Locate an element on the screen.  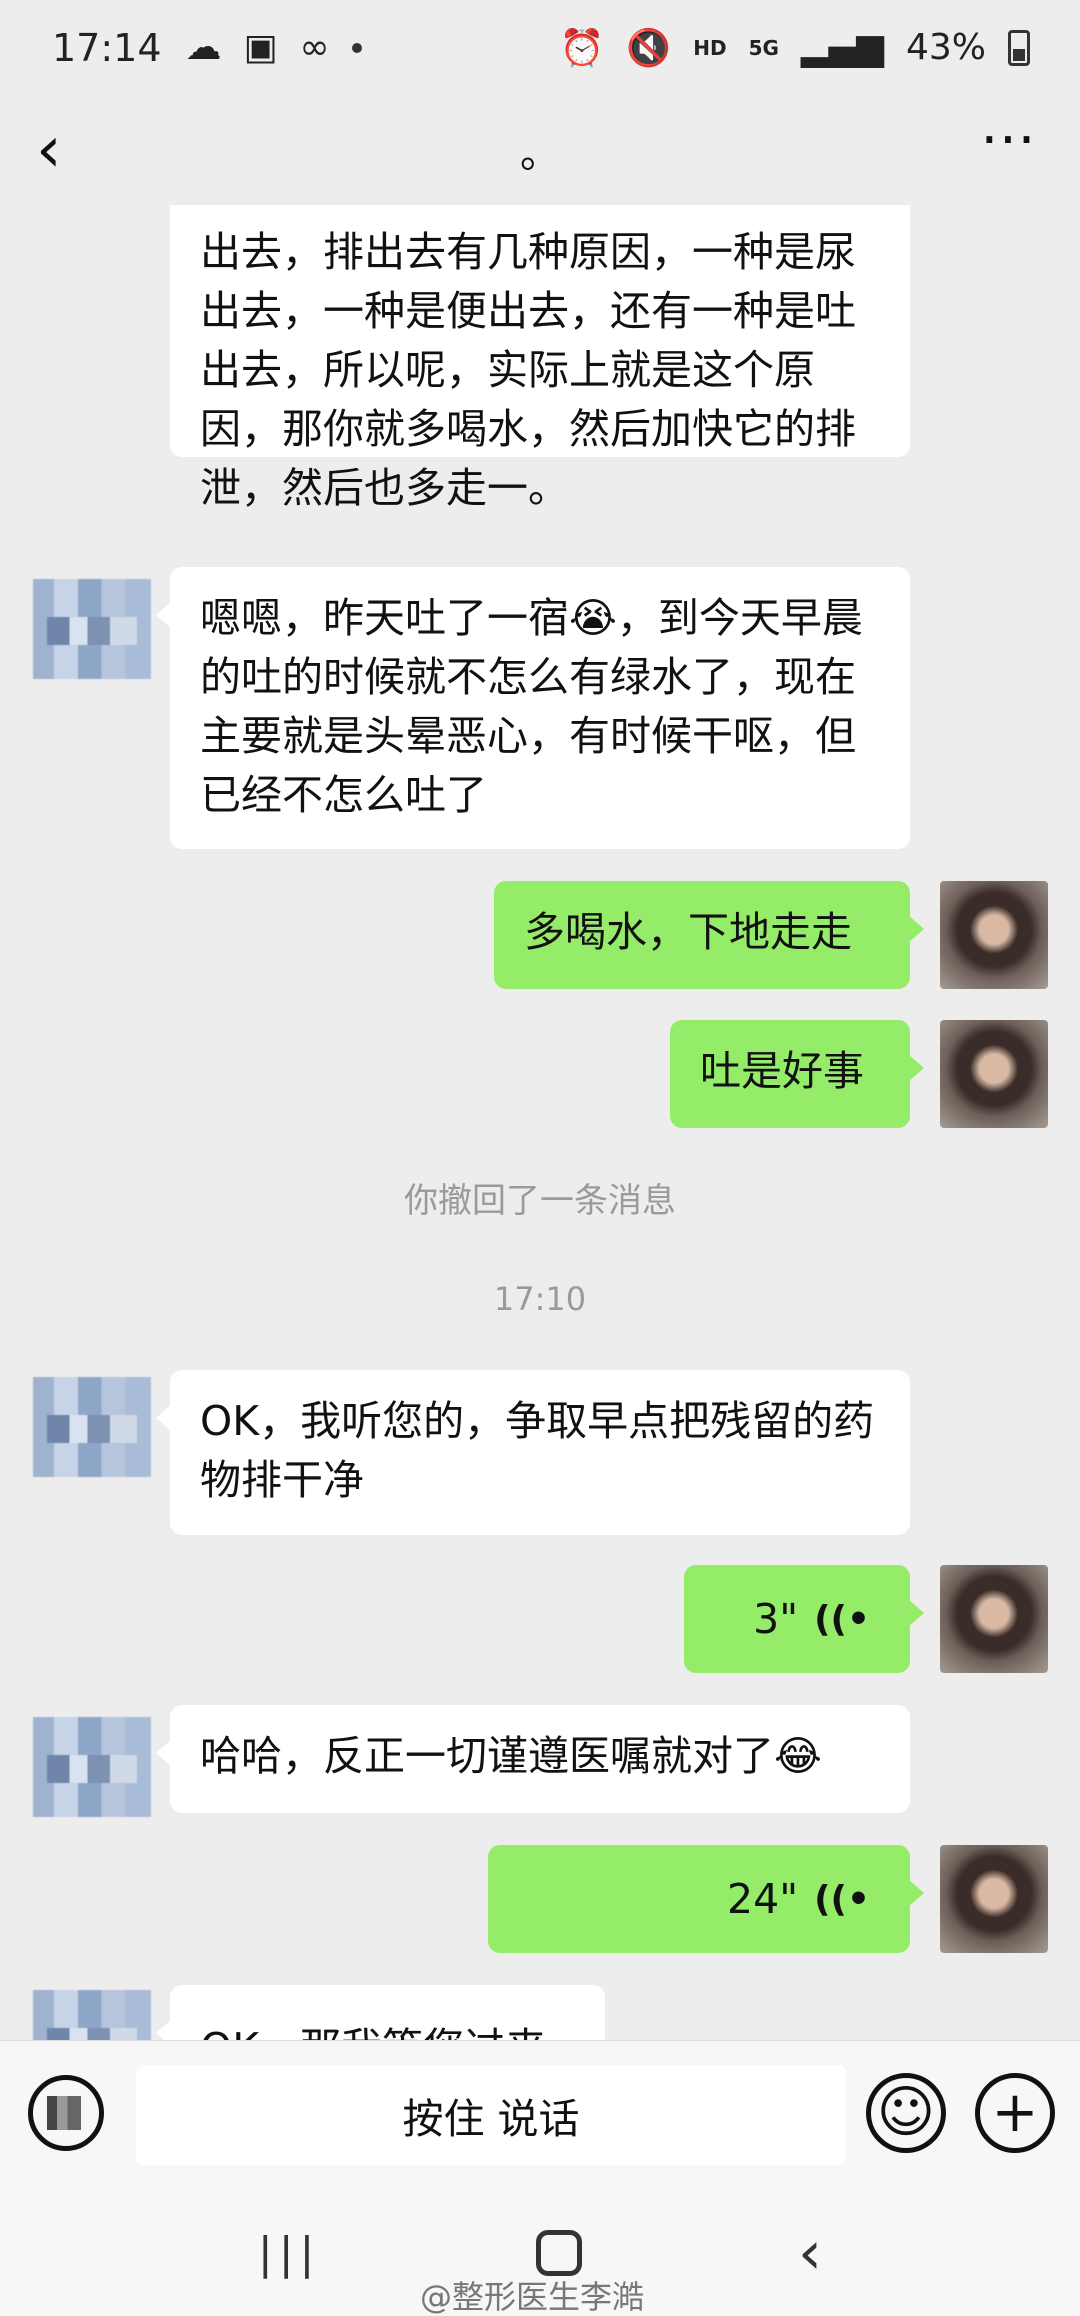
battery-percent: 43% is located at coordinates (945, 47).